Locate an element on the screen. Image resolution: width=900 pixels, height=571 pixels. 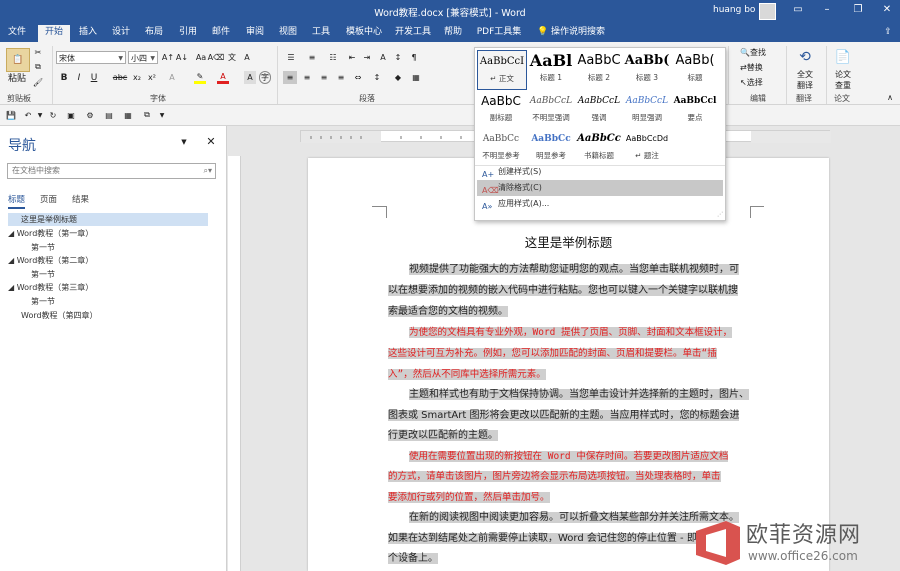
style-subtitle: AaBbC 副标题 is located at coordinates (501, 109).